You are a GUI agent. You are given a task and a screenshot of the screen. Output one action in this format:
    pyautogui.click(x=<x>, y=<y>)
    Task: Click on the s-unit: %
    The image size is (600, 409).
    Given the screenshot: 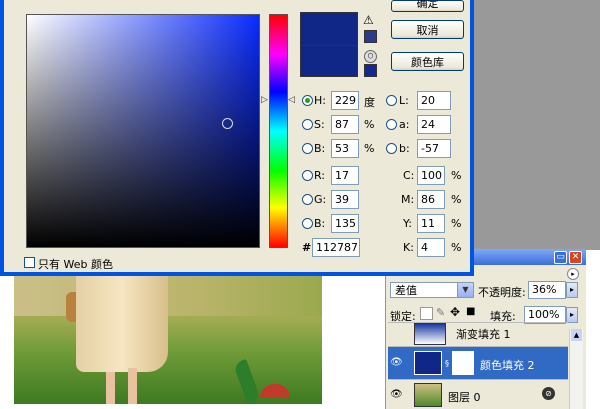 What is the action you would take?
    pyautogui.click(x=369, y=124)
    